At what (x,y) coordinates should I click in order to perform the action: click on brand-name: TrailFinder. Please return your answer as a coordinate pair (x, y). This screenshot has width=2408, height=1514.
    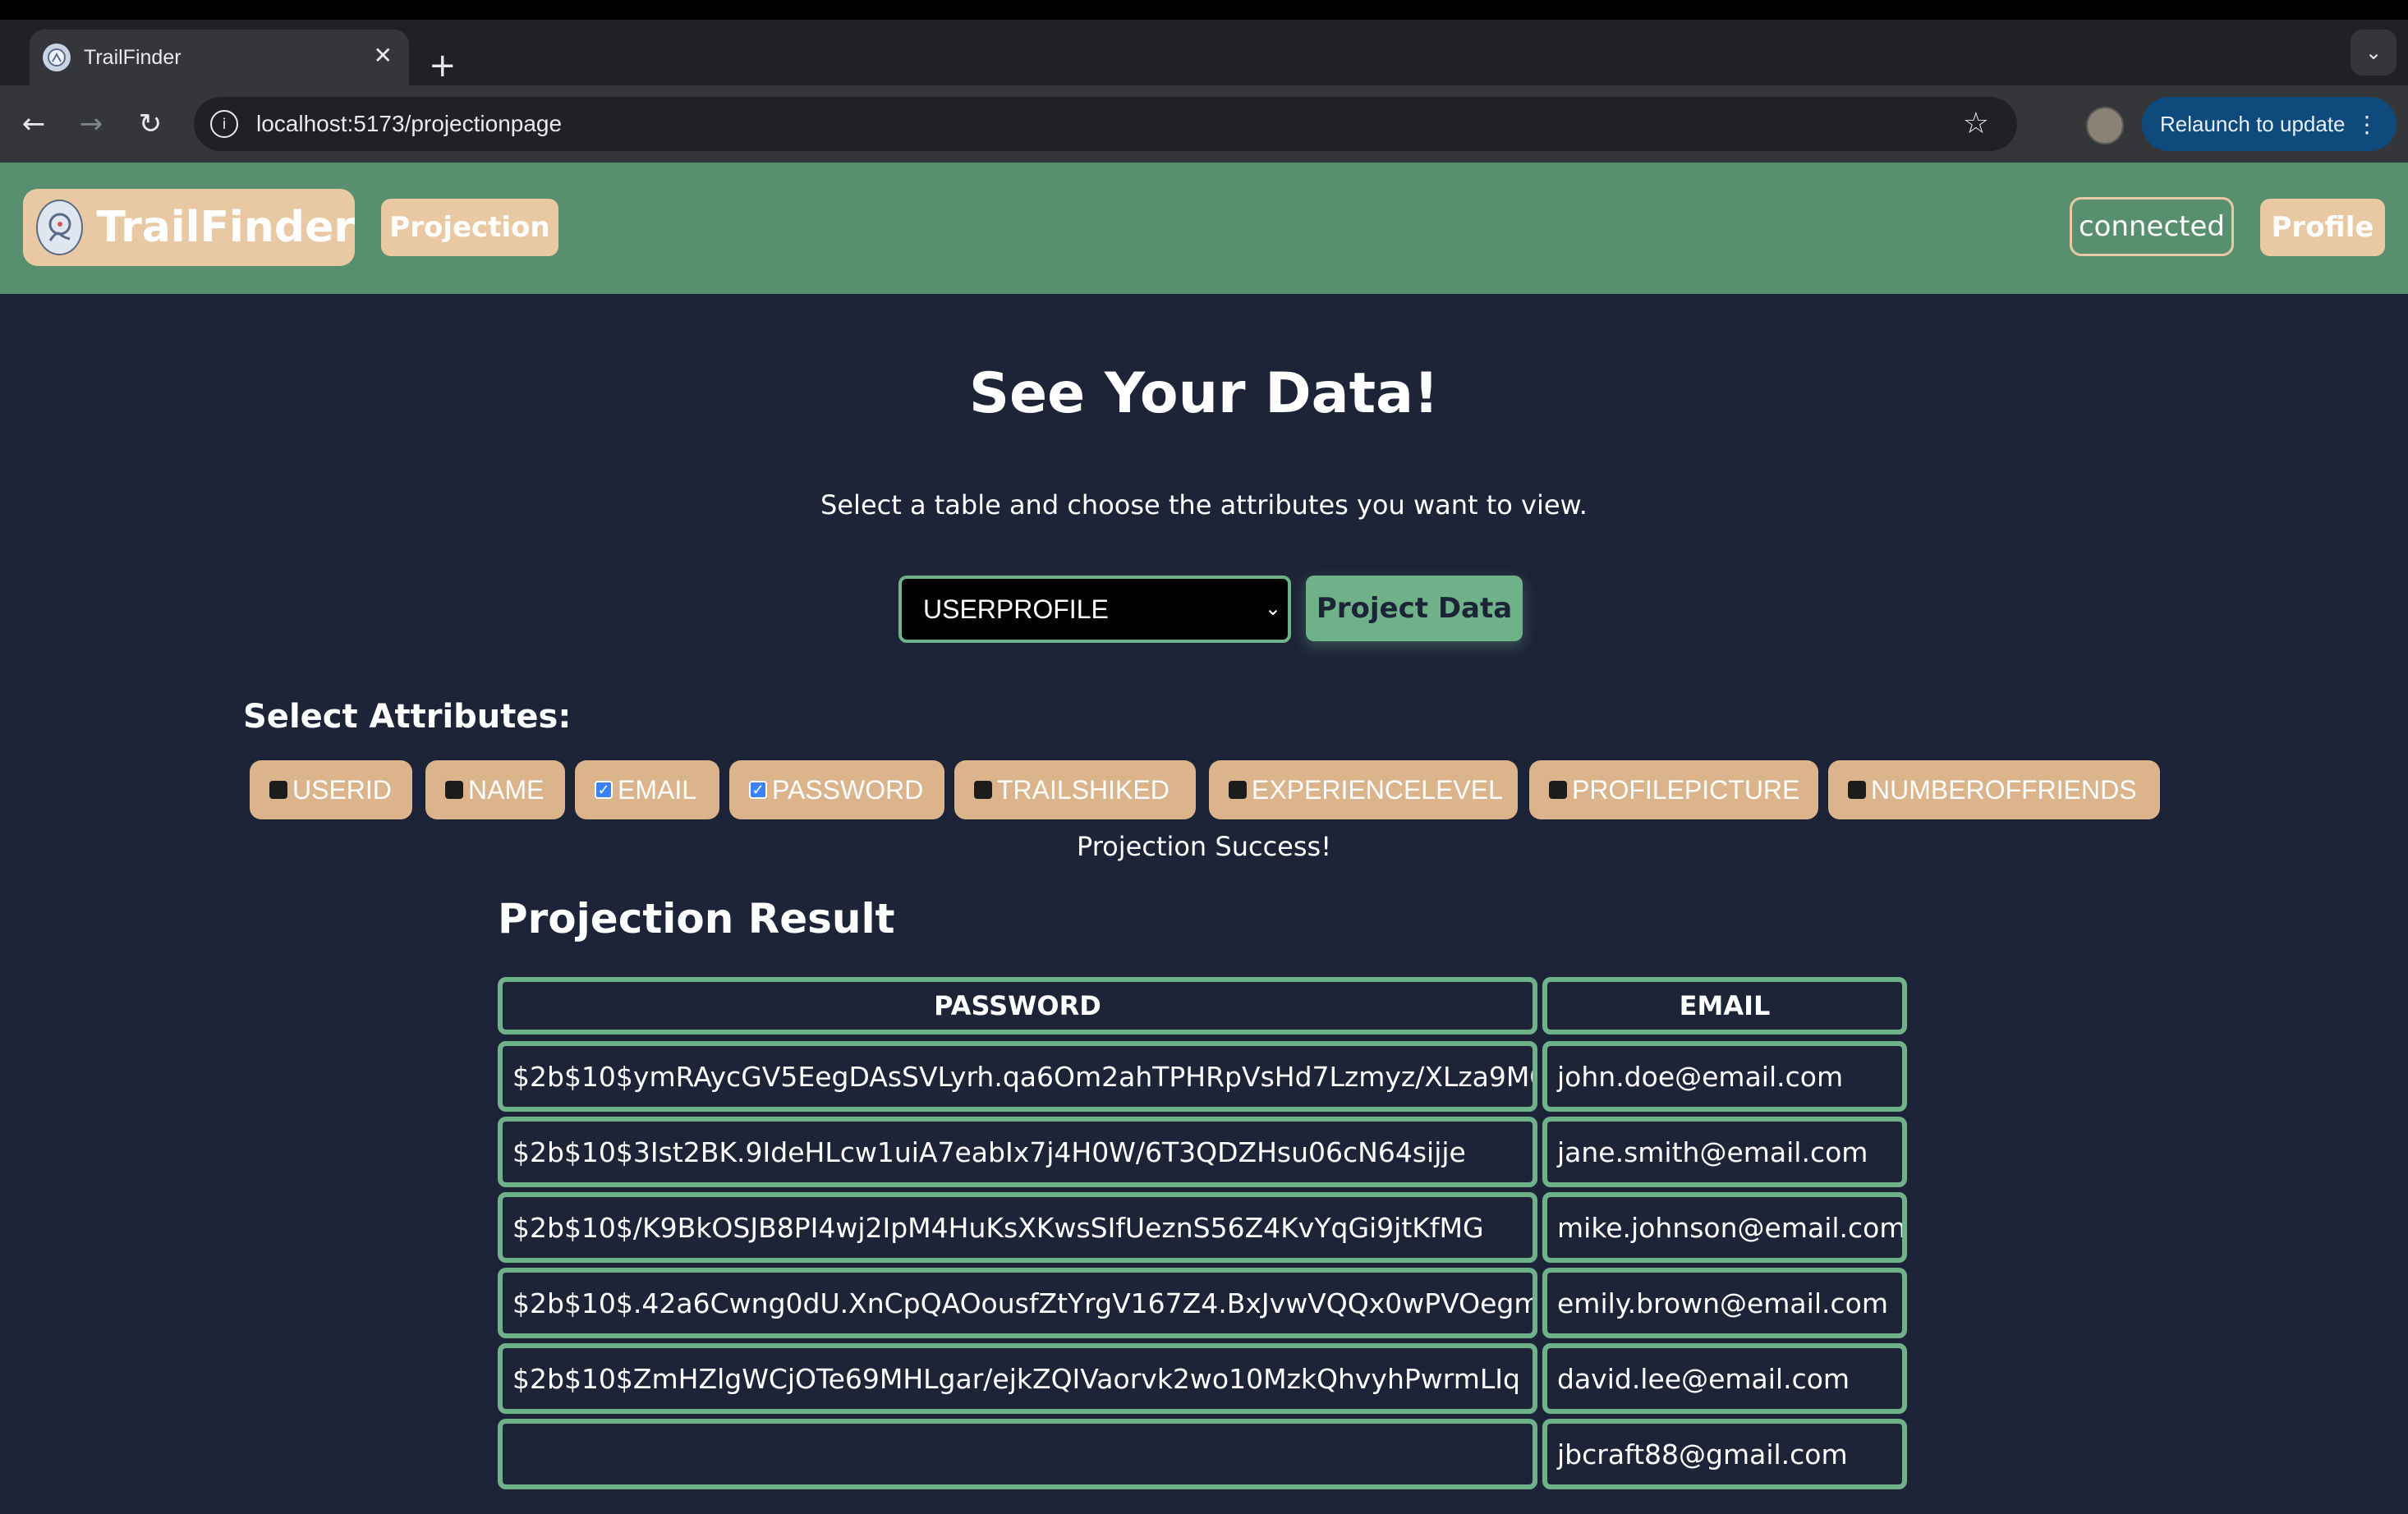
    Looking at the image, I should click on (225, 227).